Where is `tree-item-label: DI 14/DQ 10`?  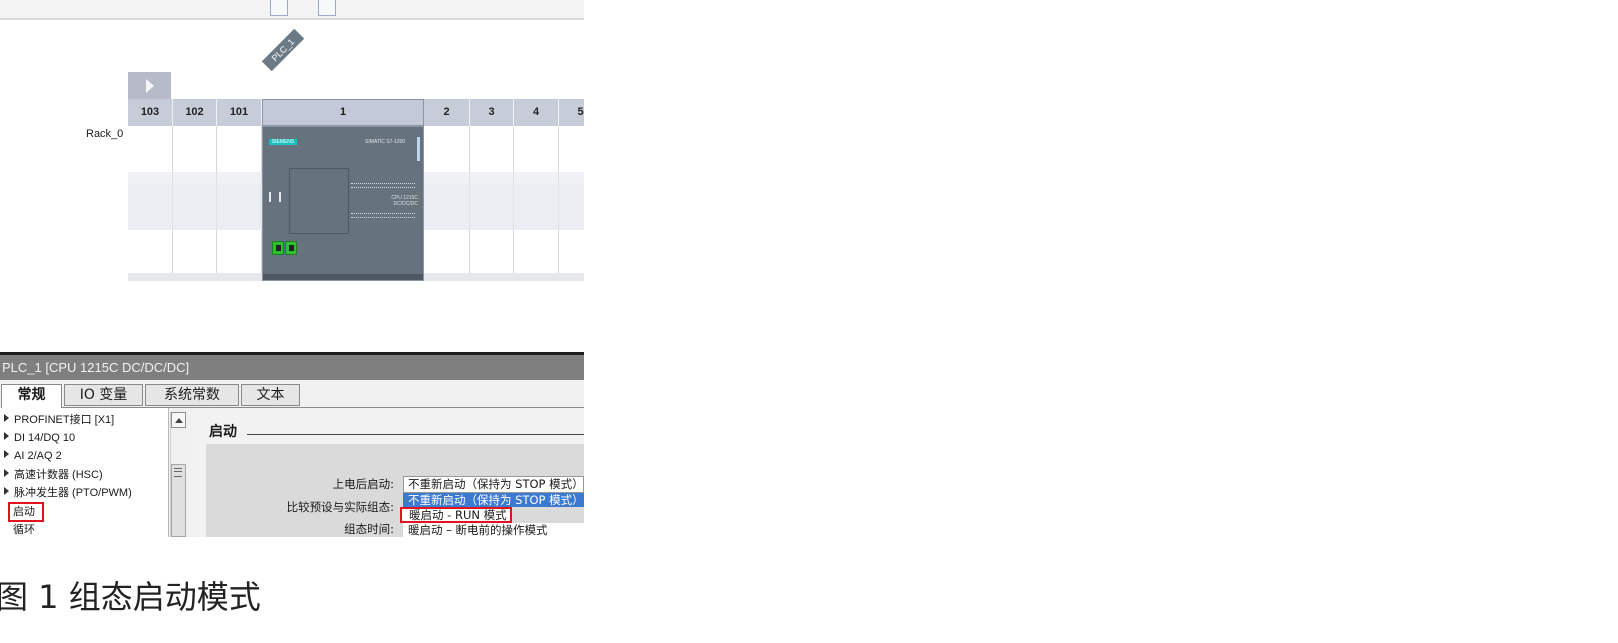 tree-item-label: DI 14/DQ 10 is located at coordinates (45, 438).